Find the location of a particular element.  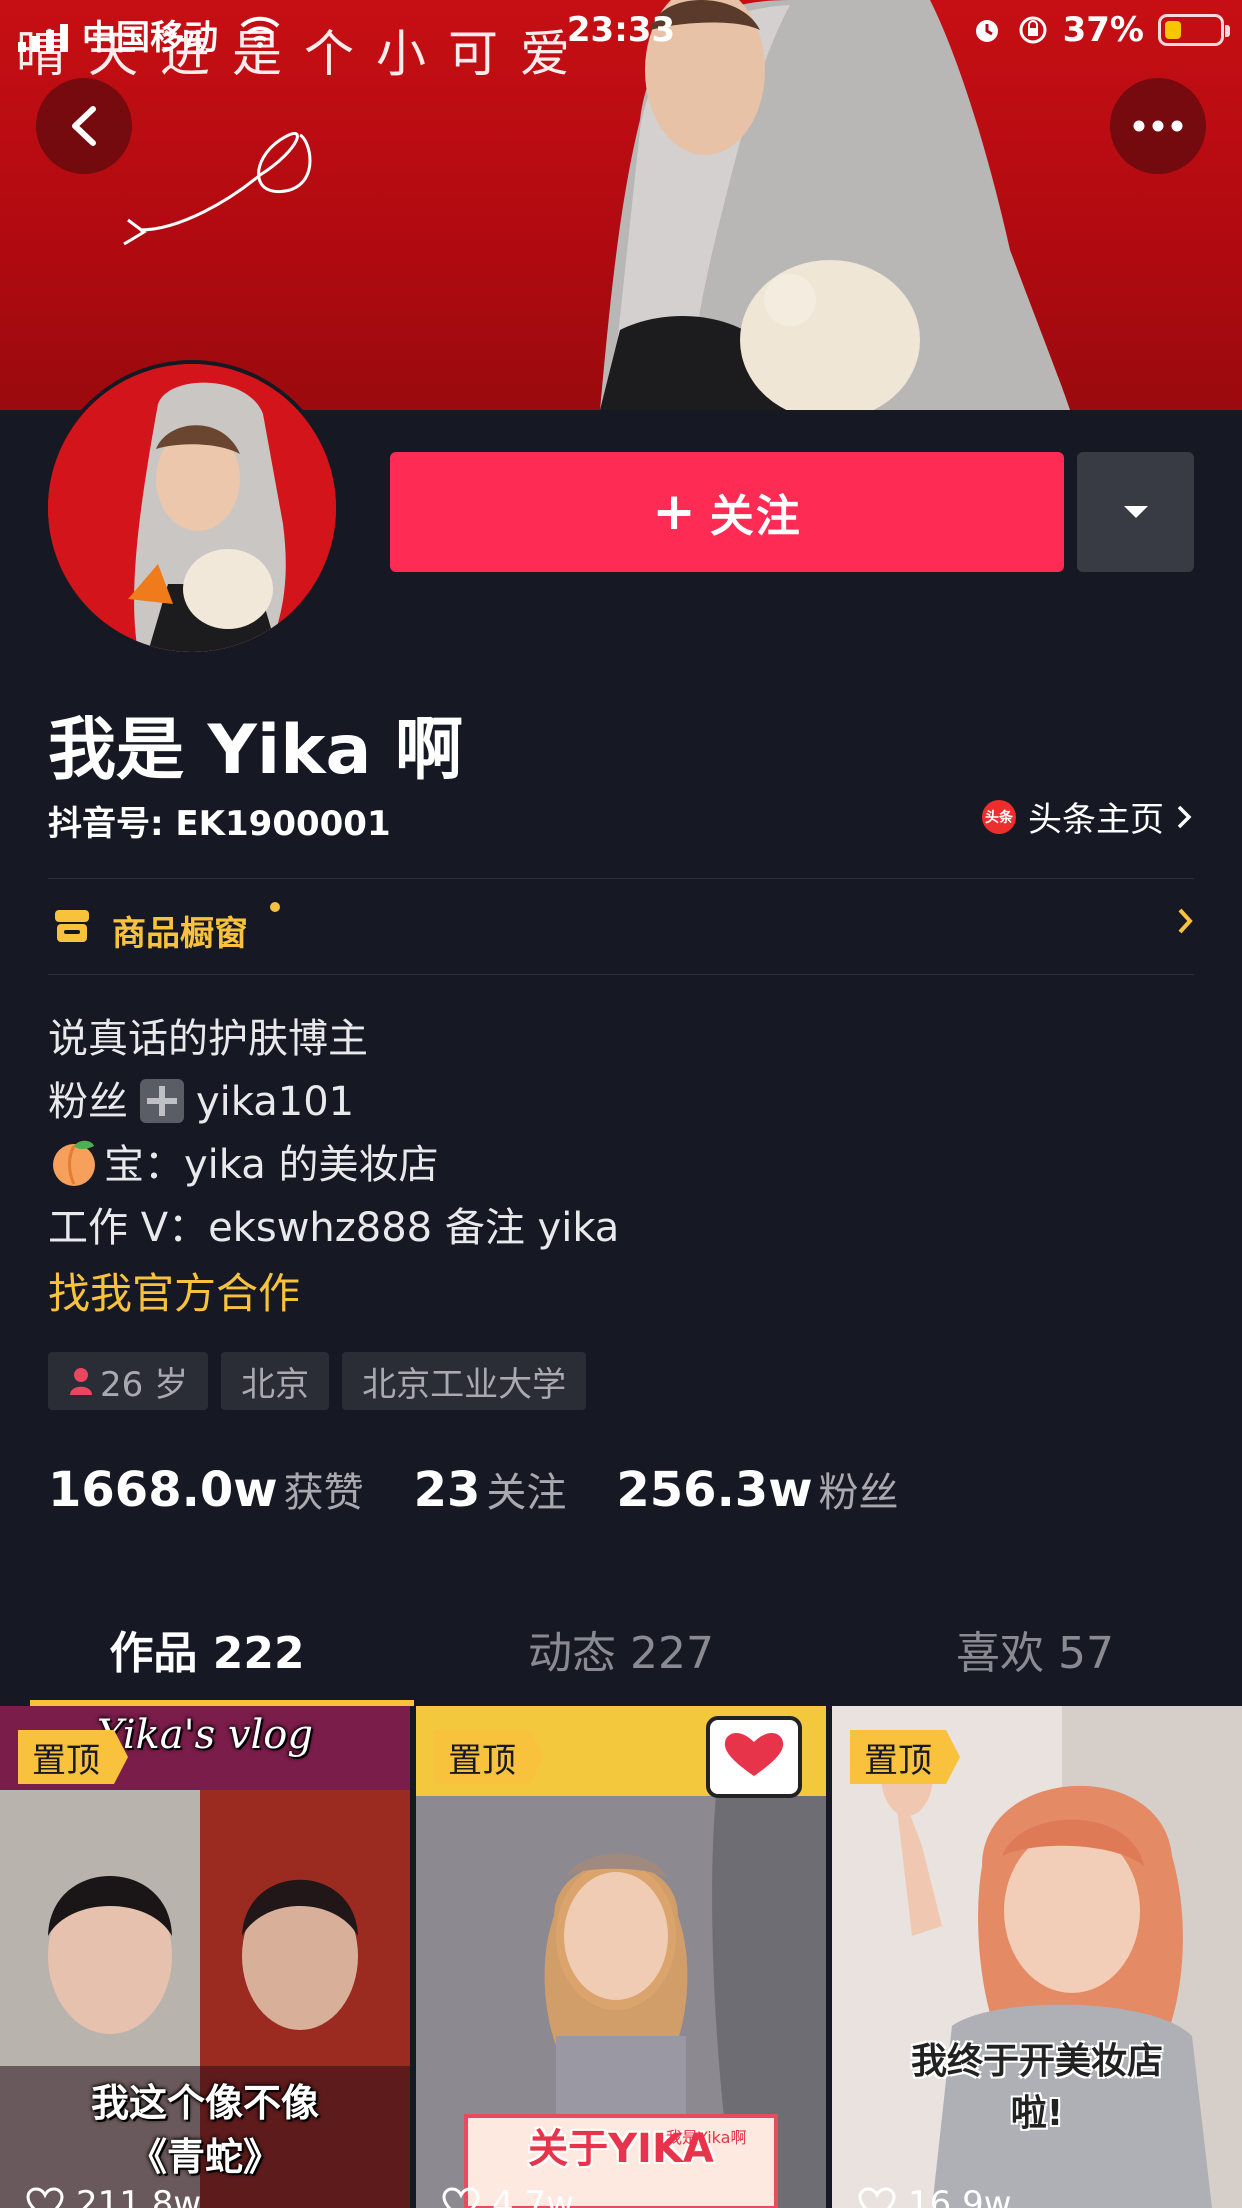

toutiao-label: 头条主页 is located at coordinates (1096, 820).